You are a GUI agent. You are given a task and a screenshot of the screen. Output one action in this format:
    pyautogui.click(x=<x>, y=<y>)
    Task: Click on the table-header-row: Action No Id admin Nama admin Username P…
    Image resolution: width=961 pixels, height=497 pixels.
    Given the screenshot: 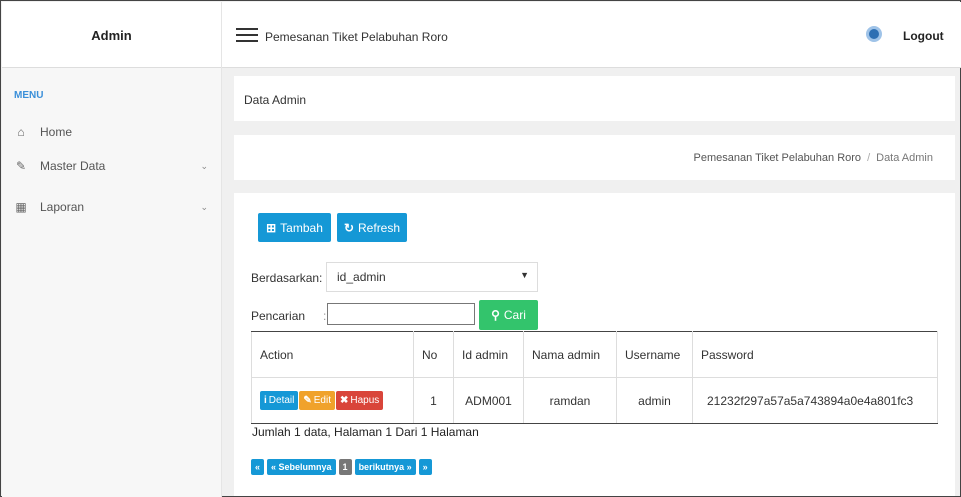 What is the action you would take?
    pyautogui.click(x=594, y=354)
    